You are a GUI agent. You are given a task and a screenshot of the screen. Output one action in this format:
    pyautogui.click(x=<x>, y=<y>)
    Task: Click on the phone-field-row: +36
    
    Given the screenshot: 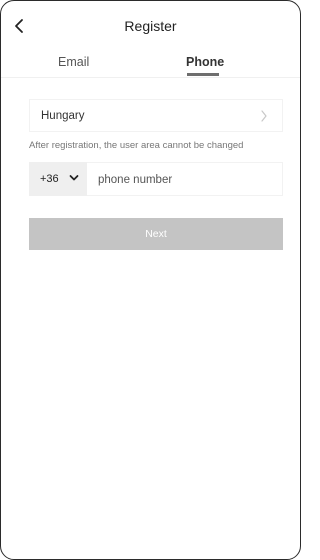 What is the action you would take?
    pyautogui.click(x=156, y=179)
    